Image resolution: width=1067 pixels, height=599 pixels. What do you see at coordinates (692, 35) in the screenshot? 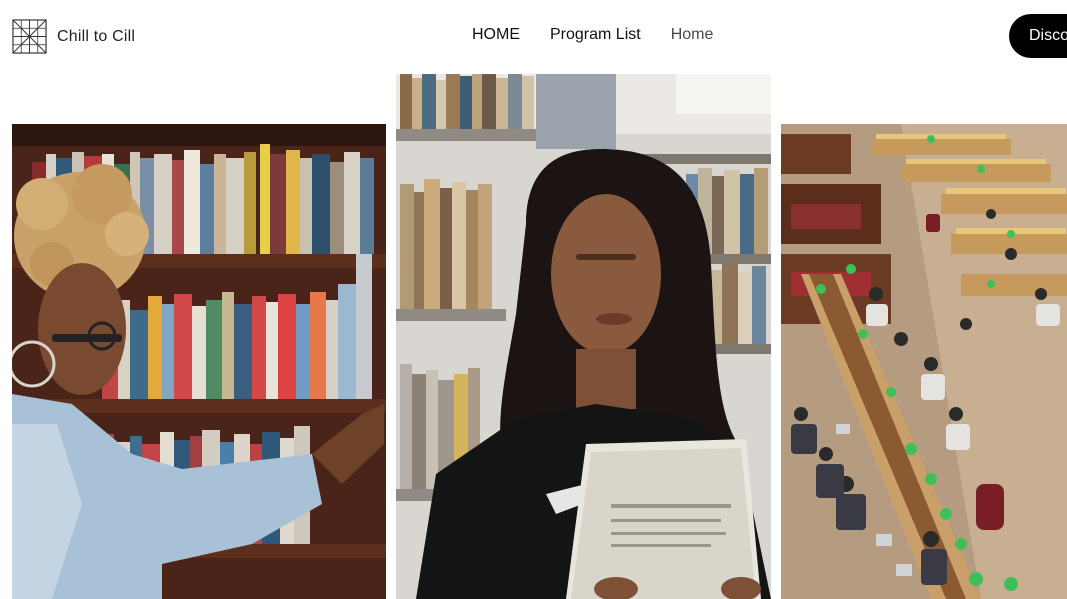
I see `nav-link-home-secondary: Home` at bounding box center [692, 35].